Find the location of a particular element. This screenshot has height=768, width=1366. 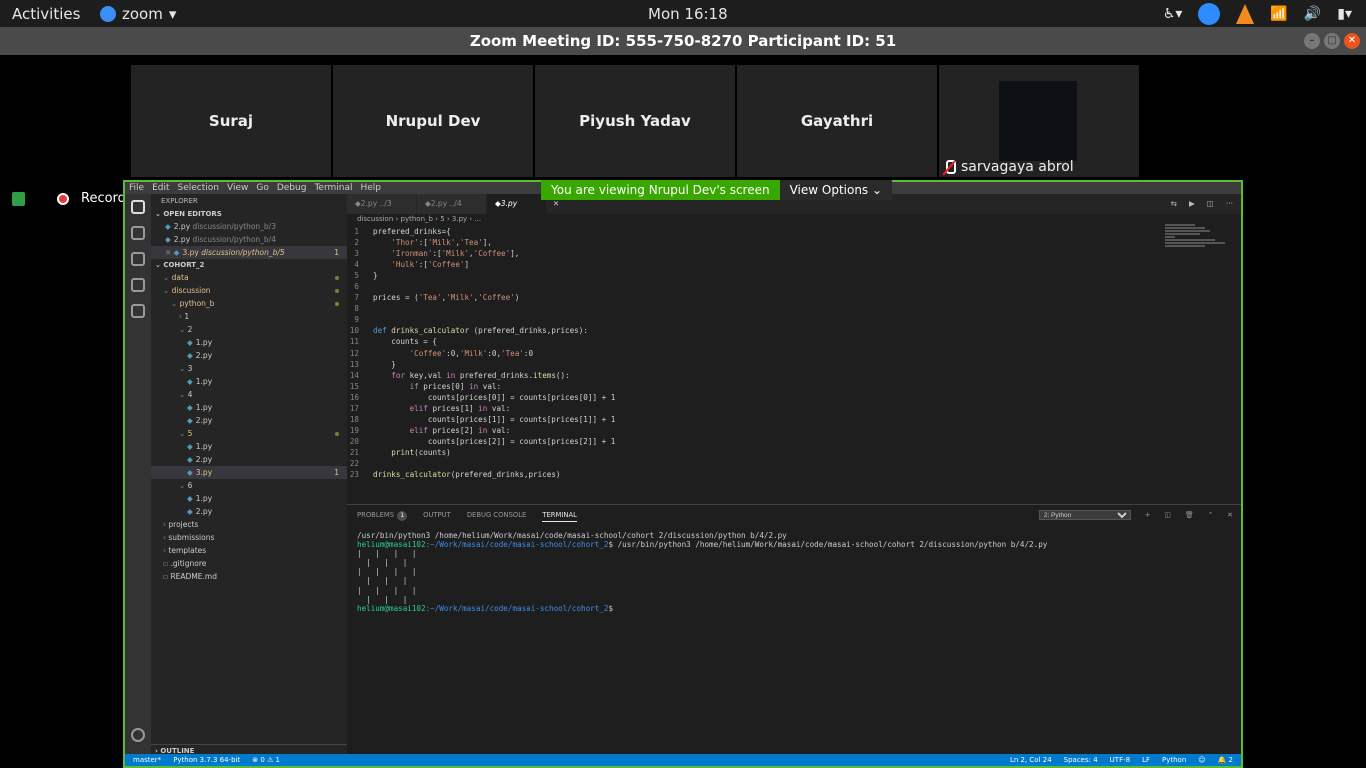

tree-item: ⌄ 5 is located at coordinates (249, 433).